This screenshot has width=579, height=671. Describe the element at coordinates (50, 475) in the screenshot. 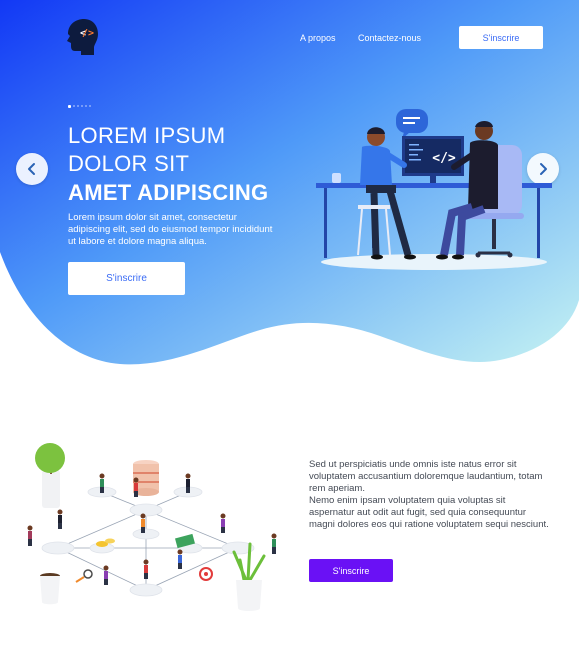

I see `tree-icon` at that location.